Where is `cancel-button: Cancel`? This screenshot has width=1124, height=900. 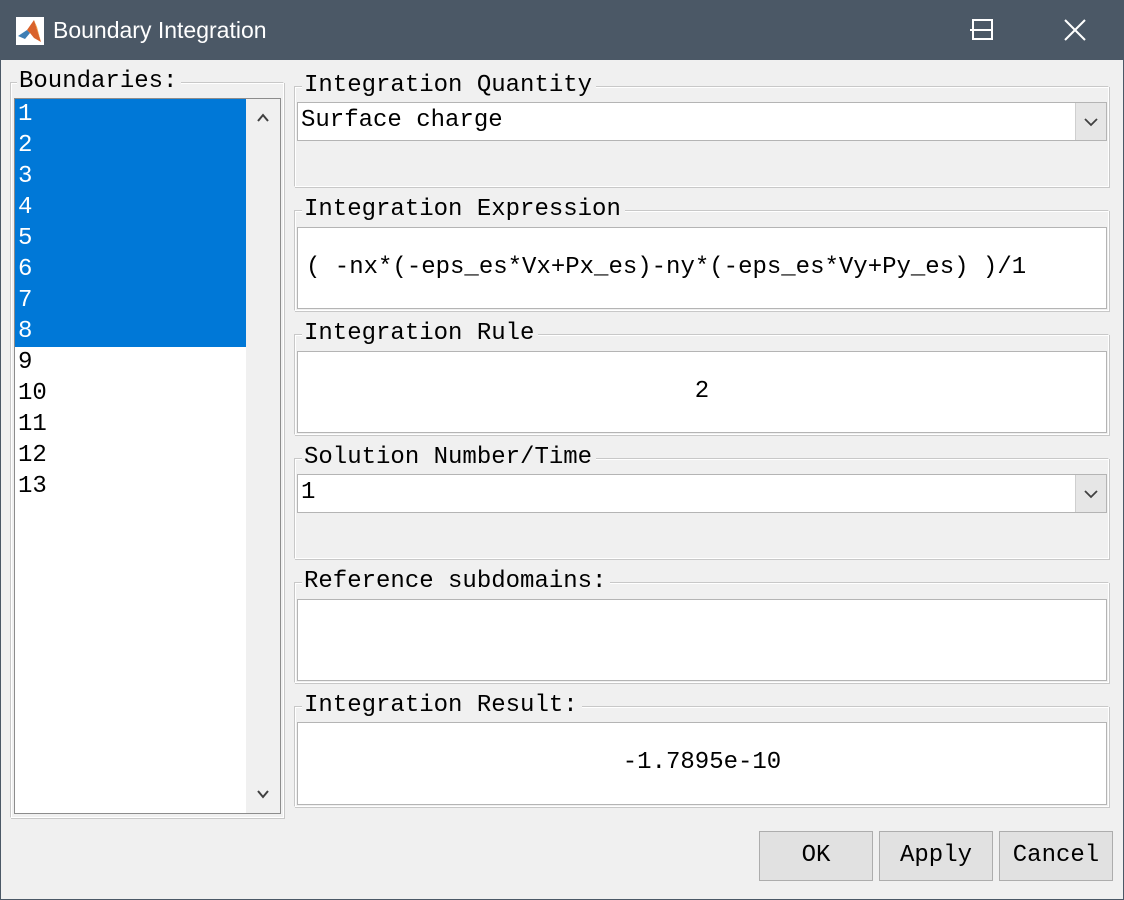
cancel-button: Cancel is located at coordinates (1056, 856).